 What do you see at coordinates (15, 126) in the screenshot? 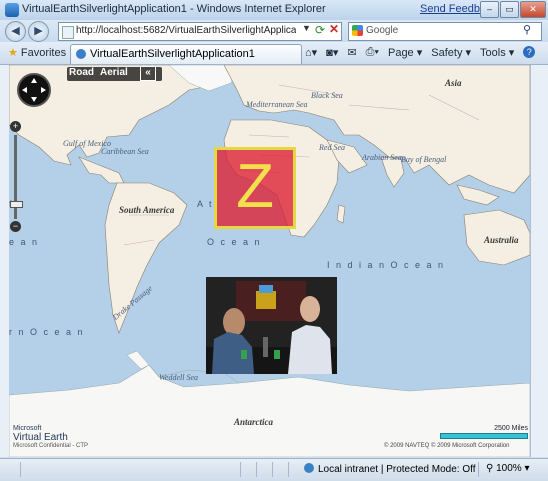
I see `zoom-in-icon: +` at bounding box center [15, 126].